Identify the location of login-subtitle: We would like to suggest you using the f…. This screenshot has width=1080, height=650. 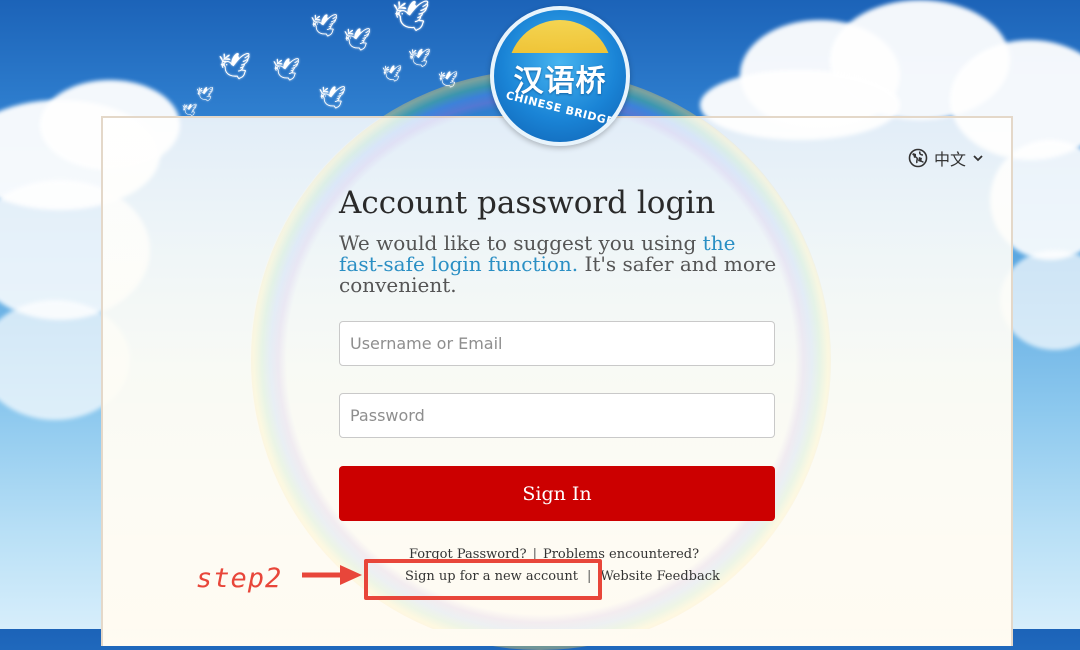
(559, 264).